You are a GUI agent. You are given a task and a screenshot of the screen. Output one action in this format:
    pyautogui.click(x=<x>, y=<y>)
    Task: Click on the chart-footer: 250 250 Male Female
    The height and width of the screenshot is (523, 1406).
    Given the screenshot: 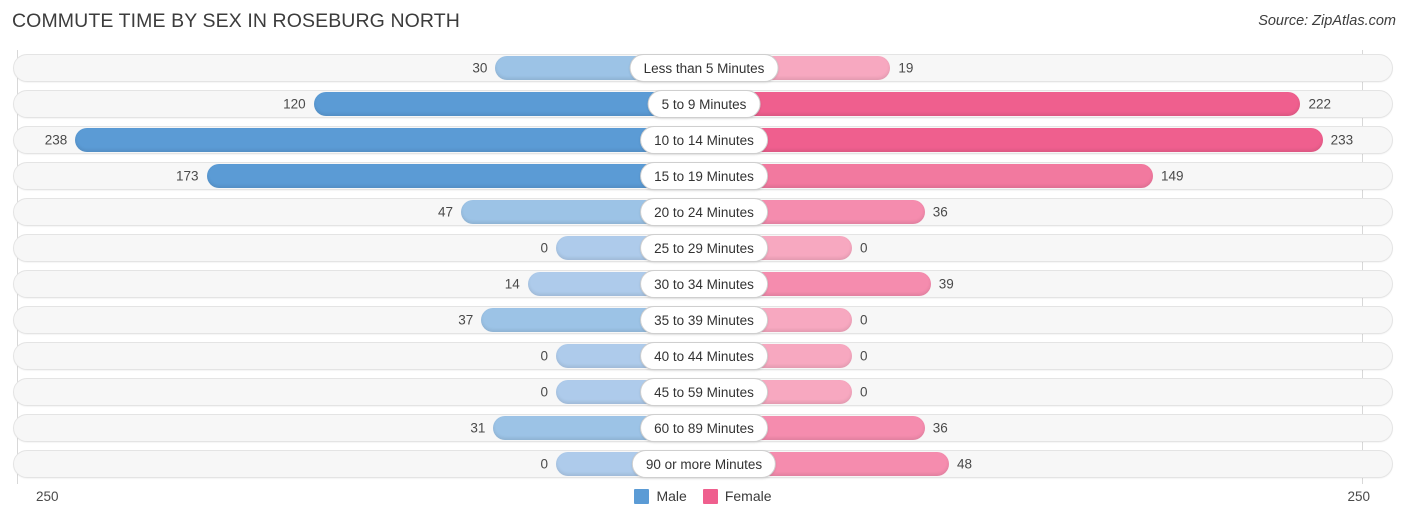 What is the action you would take?
    pyautogui.click(x=703, y=503)
    